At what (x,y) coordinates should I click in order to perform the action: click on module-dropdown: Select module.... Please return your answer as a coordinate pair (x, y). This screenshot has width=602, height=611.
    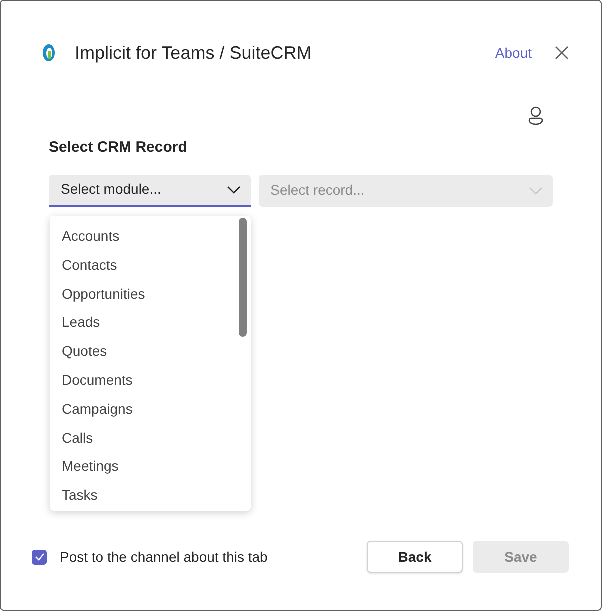
    Looking at the image, I should click on (150, 190).